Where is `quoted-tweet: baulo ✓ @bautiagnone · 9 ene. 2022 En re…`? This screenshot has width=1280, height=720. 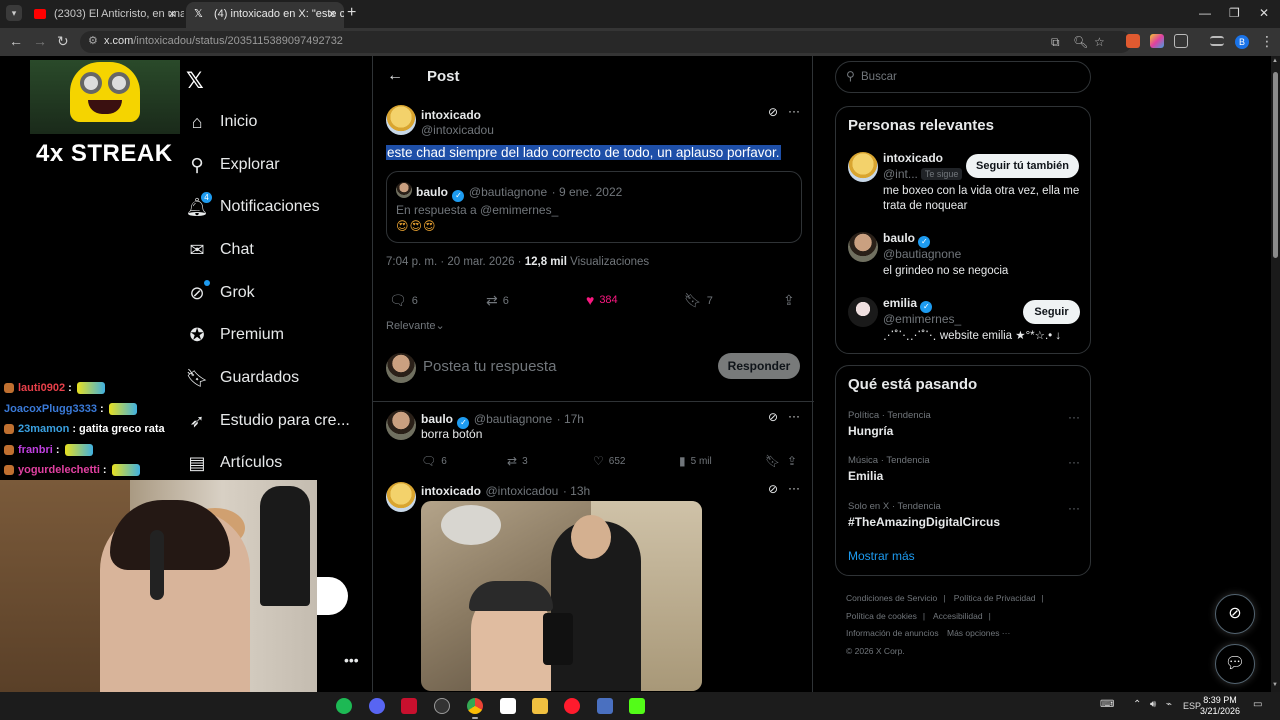
quoted-tweet: baulo ✓ @bautiagnone · 9 ene. 2022 En re… is located at coordinates (594, 207).